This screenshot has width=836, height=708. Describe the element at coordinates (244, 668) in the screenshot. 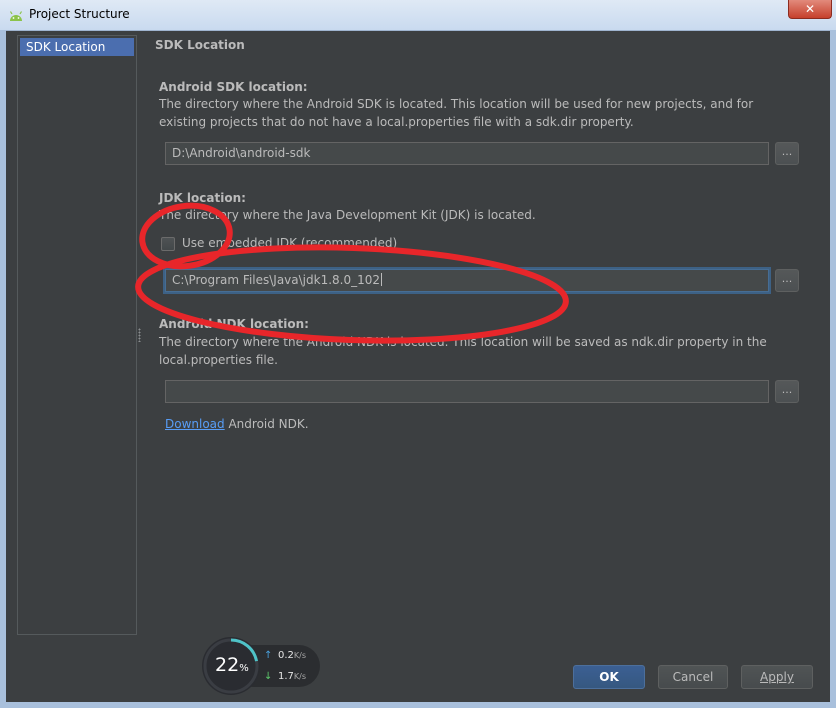

I see `percent-sign: %` at that location.